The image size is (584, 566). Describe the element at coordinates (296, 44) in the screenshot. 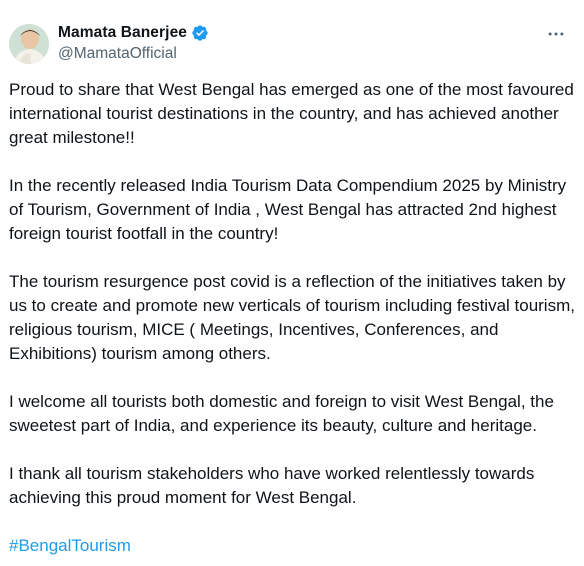

I see `tweet-header: Mamata Banerjee @MamataOfficial` at that location.